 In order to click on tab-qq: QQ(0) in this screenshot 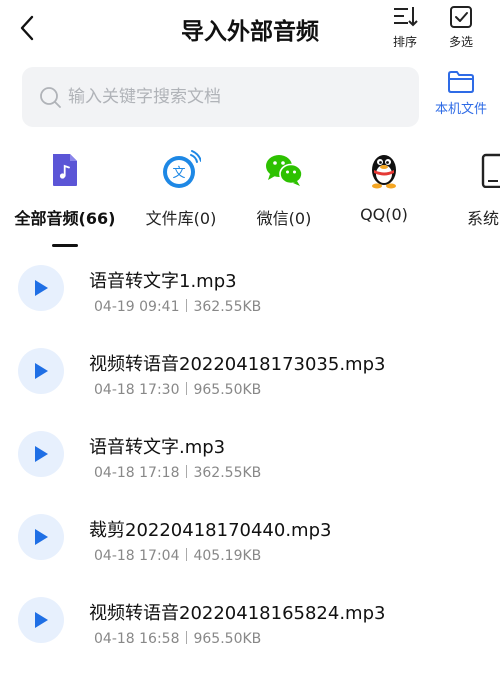, I will do `click(384, 187)`.